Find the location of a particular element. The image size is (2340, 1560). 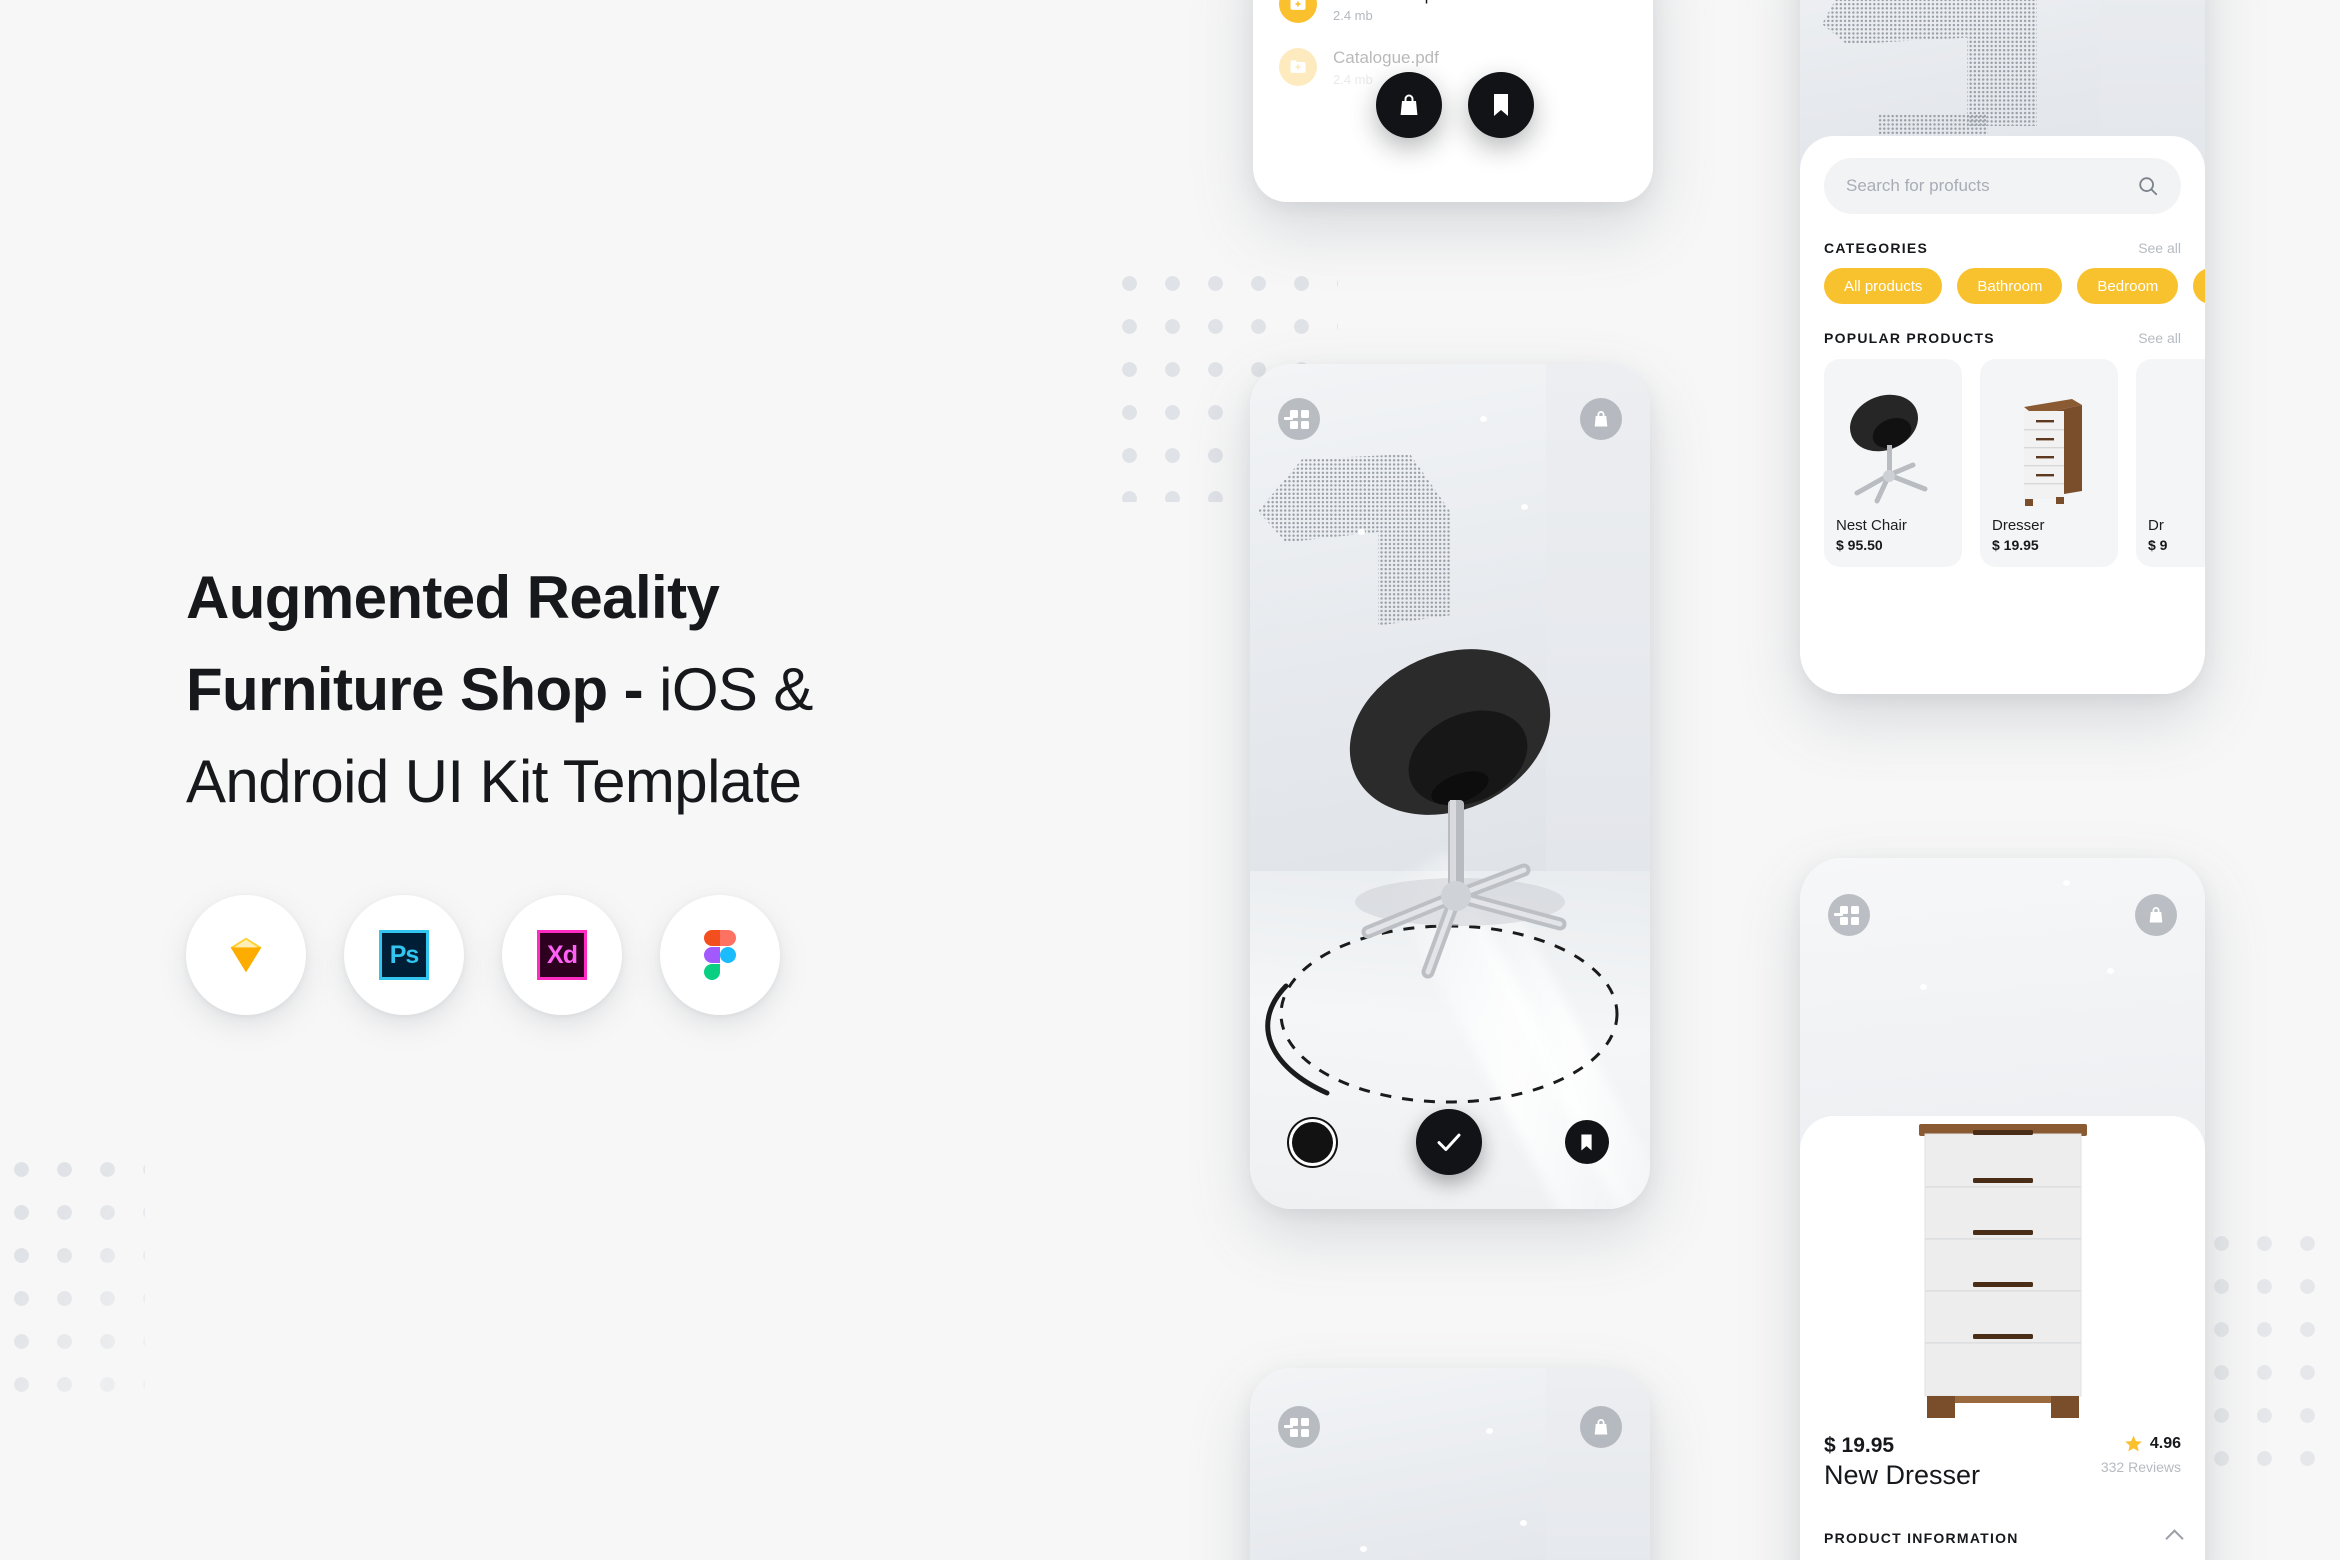

title-line-2-light: iOS & is located at coordinates (736, 689).